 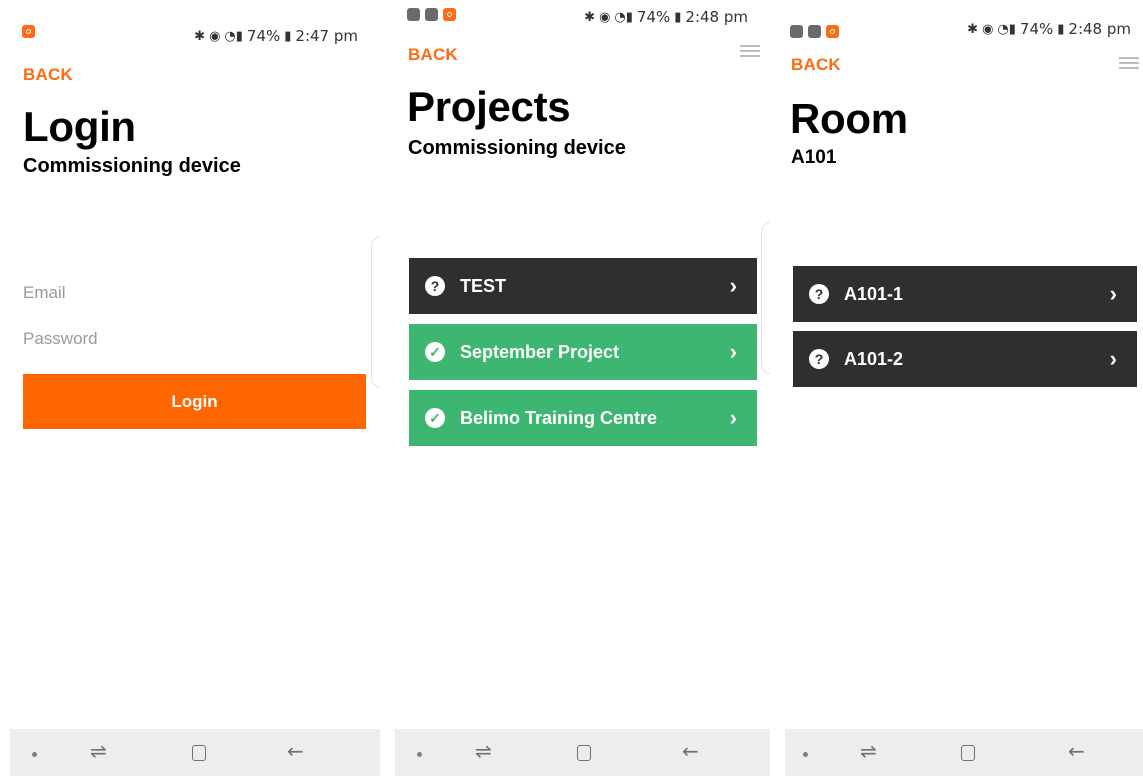 I want to click on room-item-name: A101-2, so click(x=874, y=358).